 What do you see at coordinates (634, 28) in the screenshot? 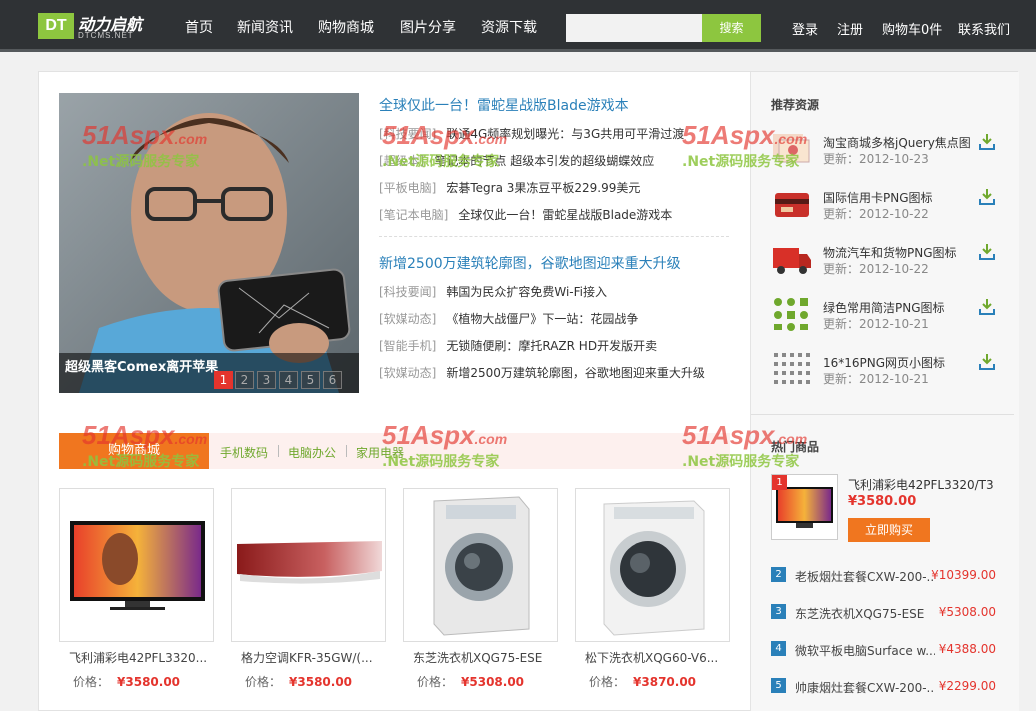
I see `search-input` at bounding box center [634, 28].